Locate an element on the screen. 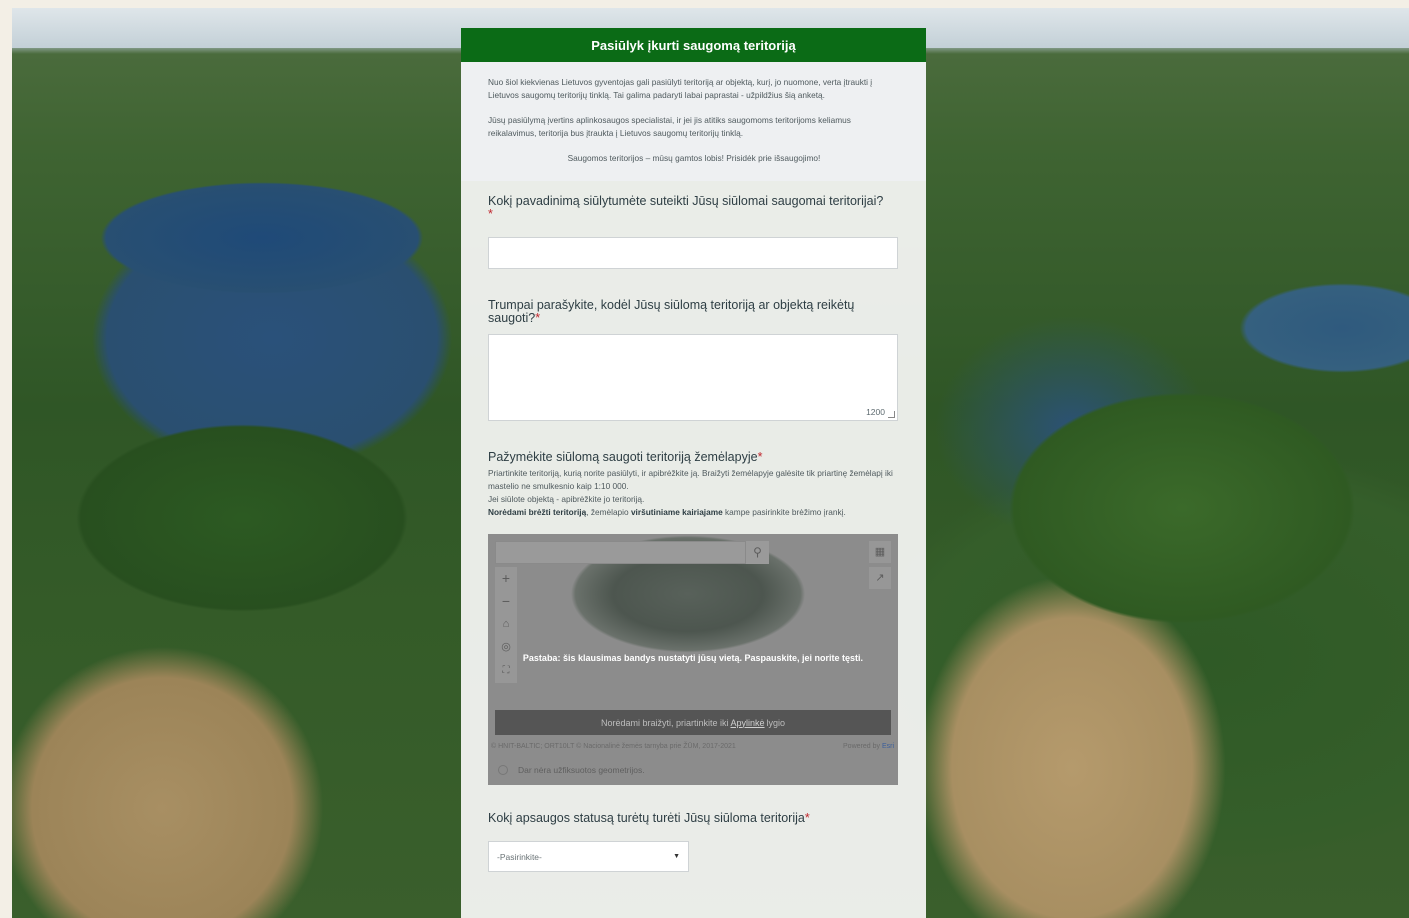  search-icon: ⚲ is located at coordinates (757, 552).